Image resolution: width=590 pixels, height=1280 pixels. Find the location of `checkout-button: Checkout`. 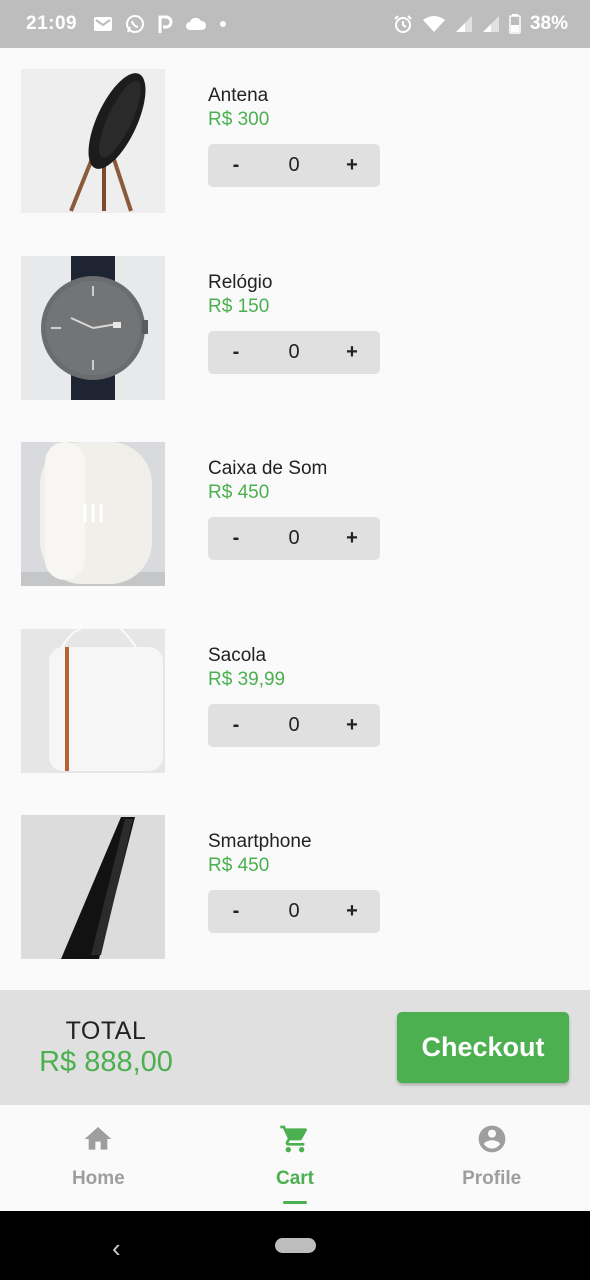

checkout-button: Checkout is located at coordinates (483, 1047).